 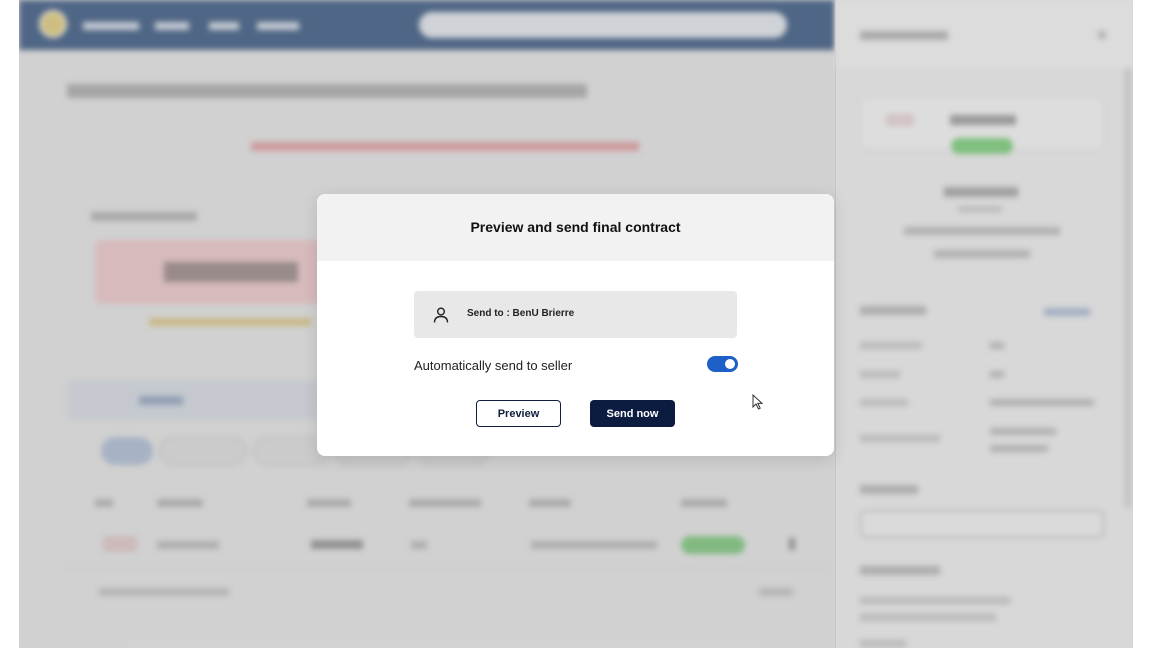 What do you see at coordinates (575, 314) in the screenshot?
I see `recipient-box: Send to : BenU Brierre` at bounding box center [575, 314].